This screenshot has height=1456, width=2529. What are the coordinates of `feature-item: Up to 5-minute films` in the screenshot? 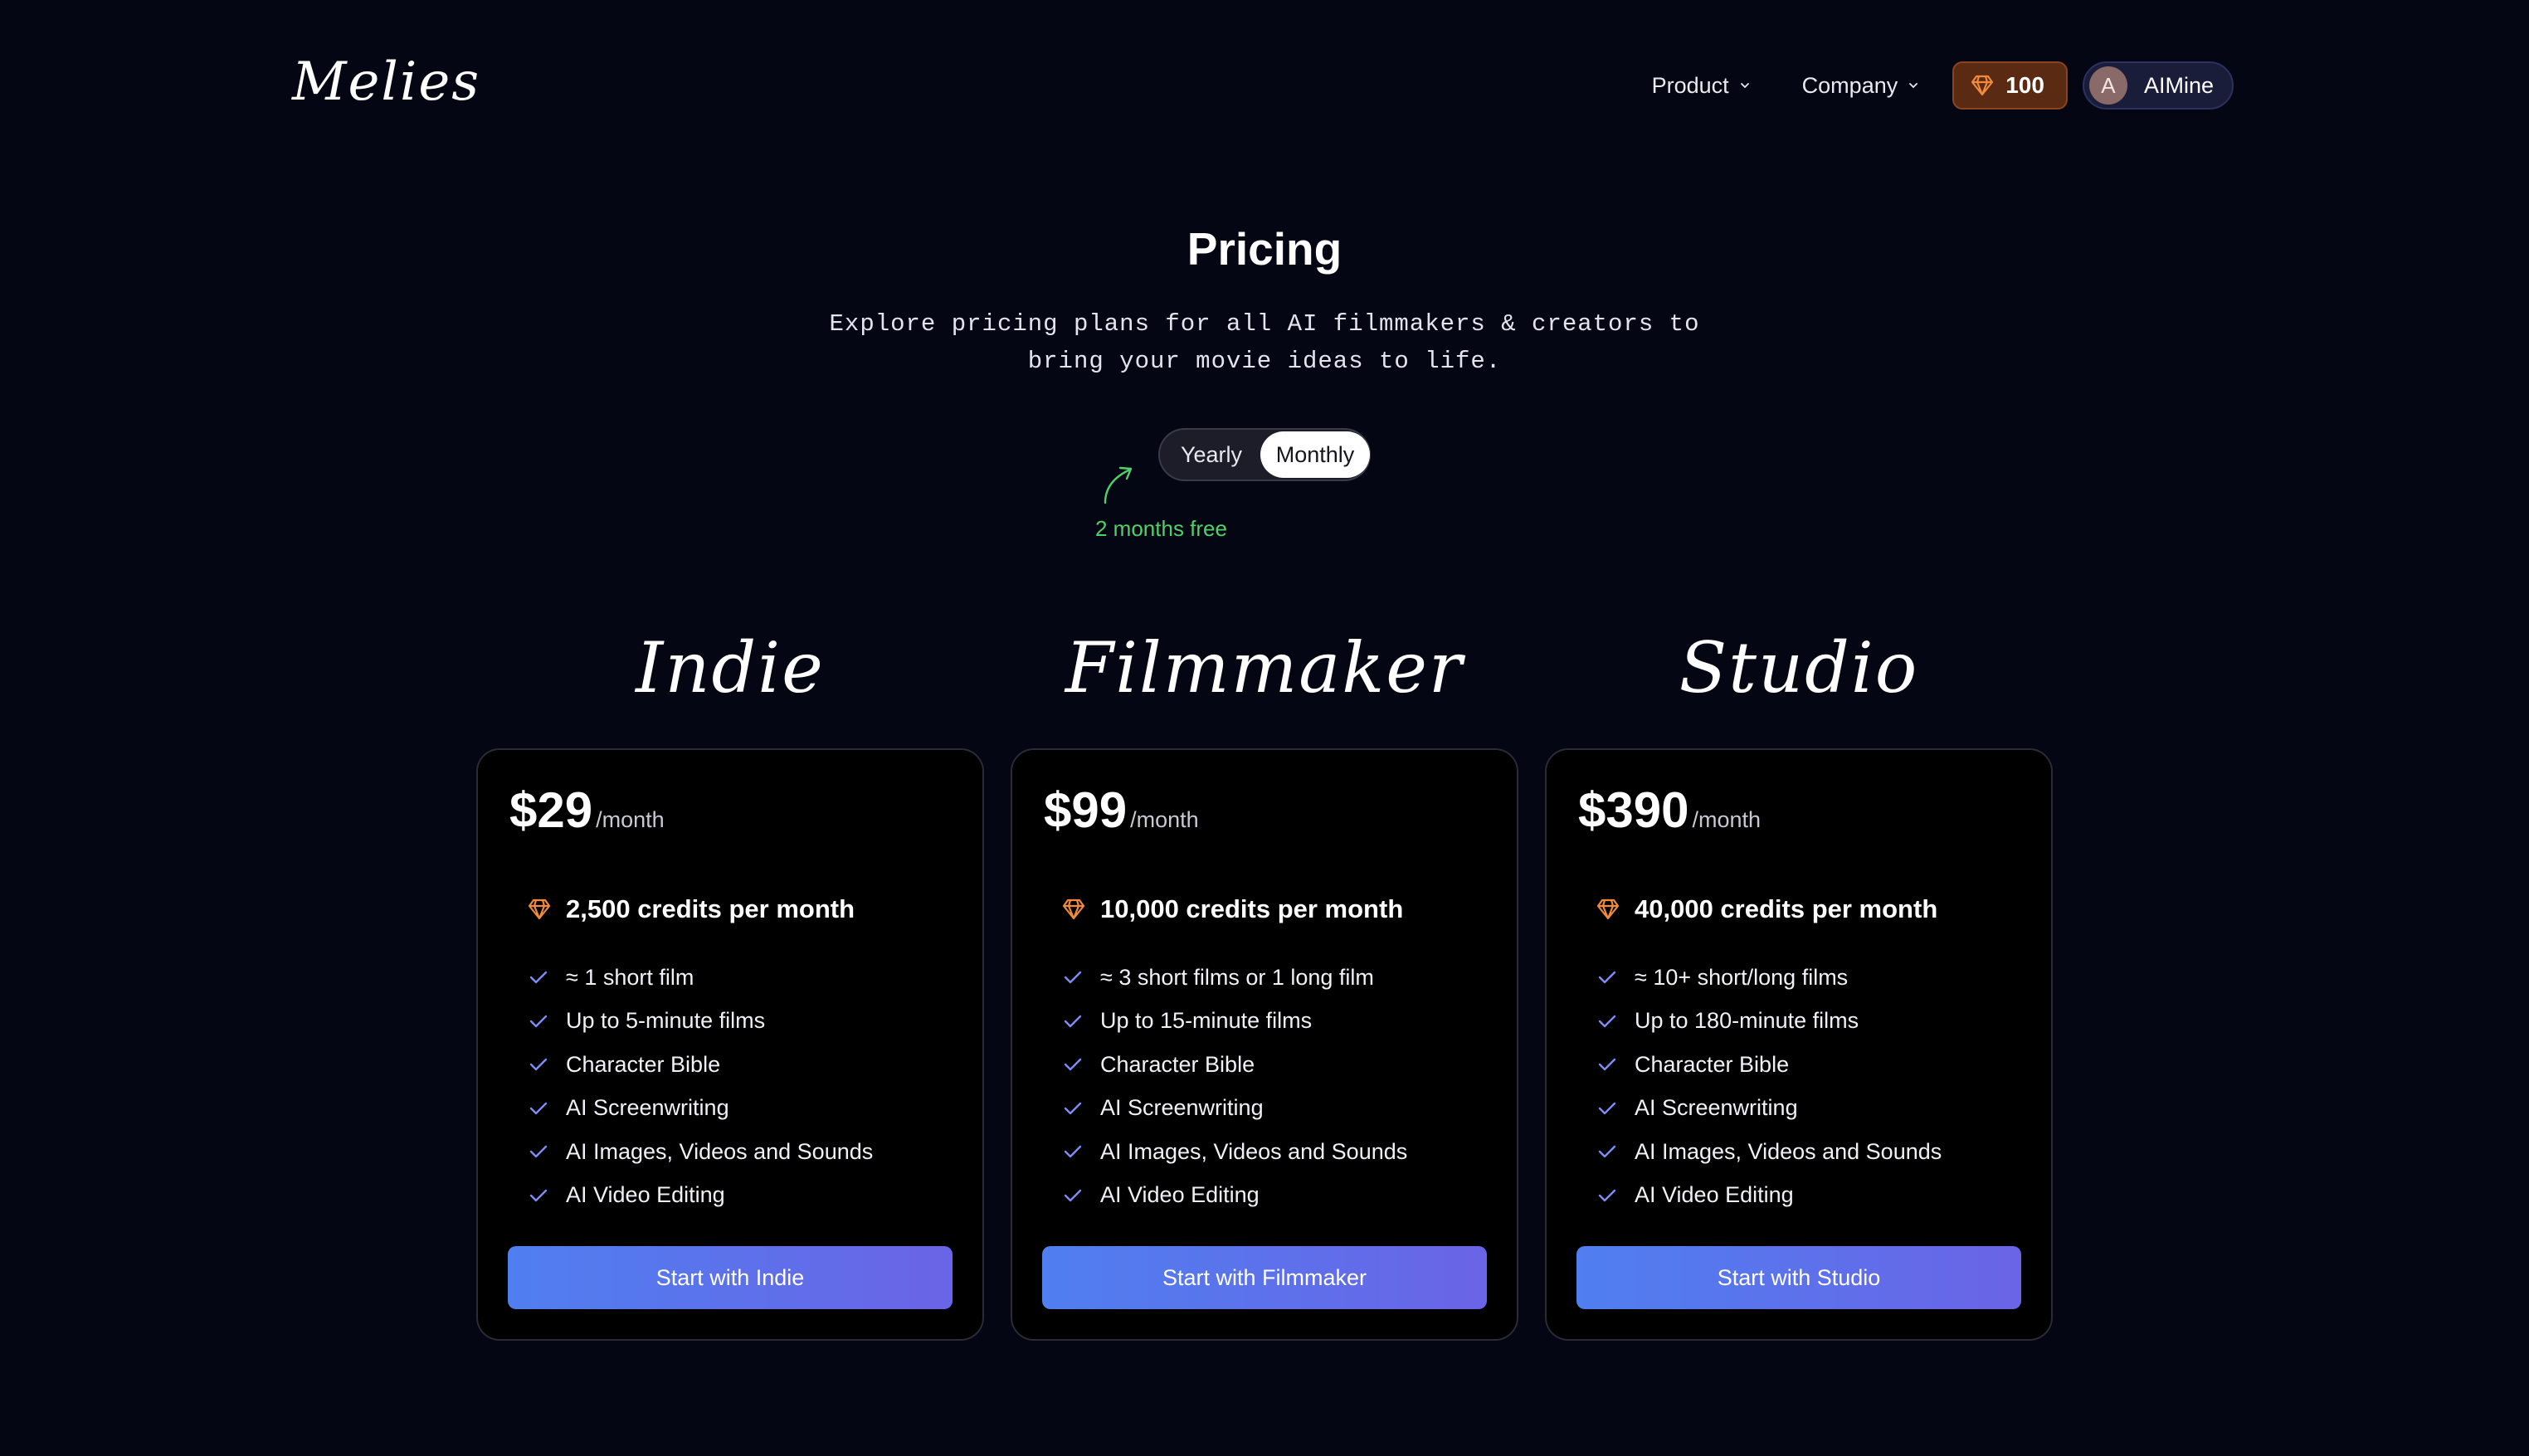 It's located at (700, 1022).